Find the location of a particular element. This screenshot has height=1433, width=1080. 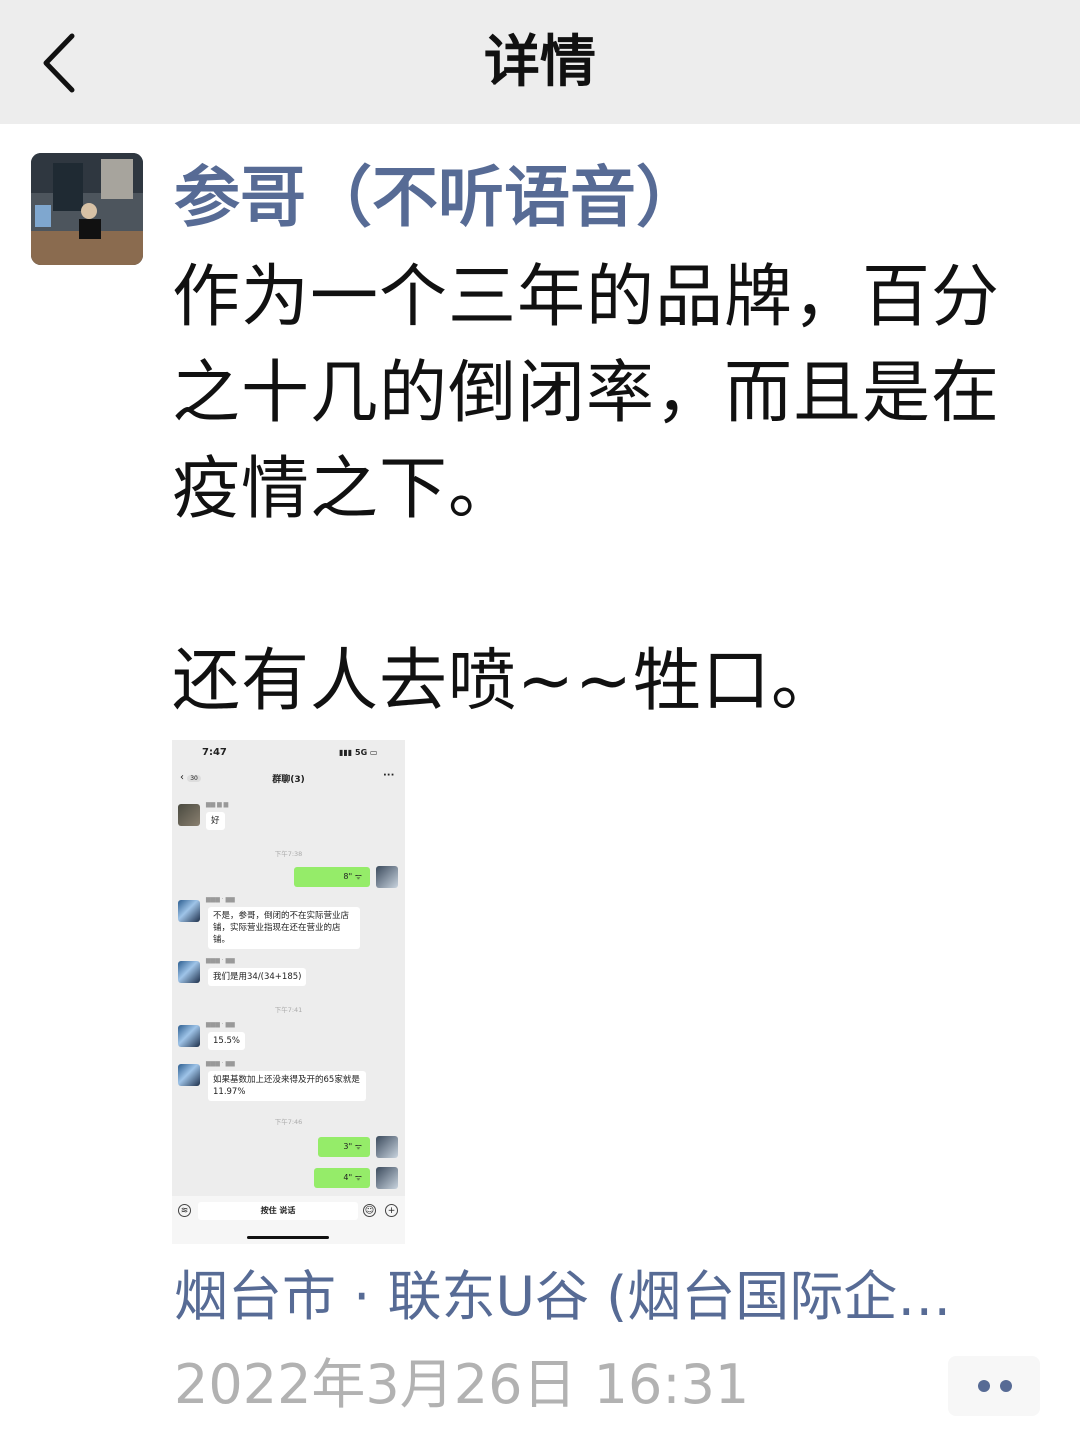

plus-icon: + is located at coordinates (391, 1210).